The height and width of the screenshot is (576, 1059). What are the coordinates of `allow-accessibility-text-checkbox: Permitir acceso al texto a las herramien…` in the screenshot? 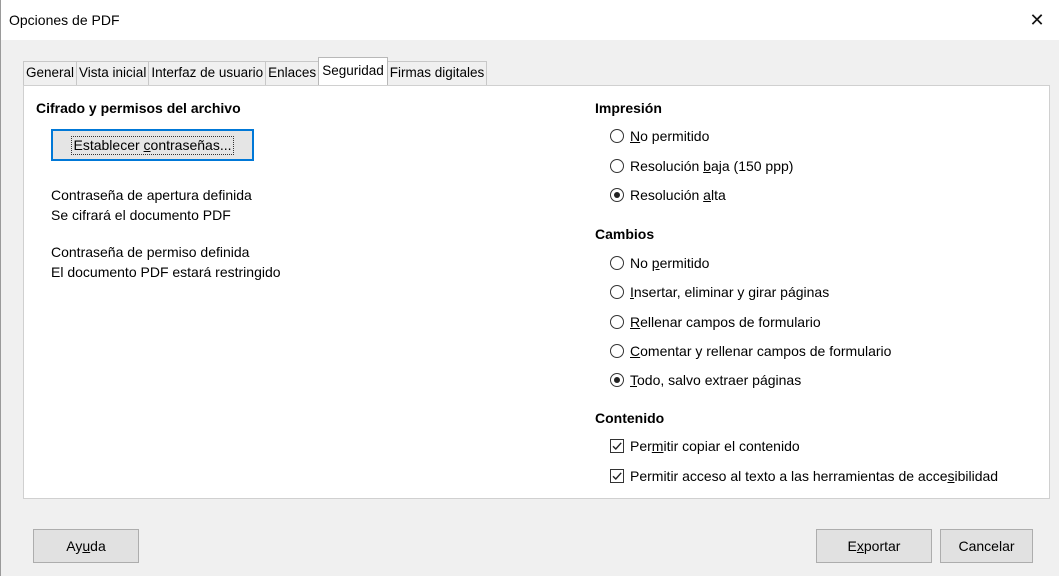 It's located at (804, 476).